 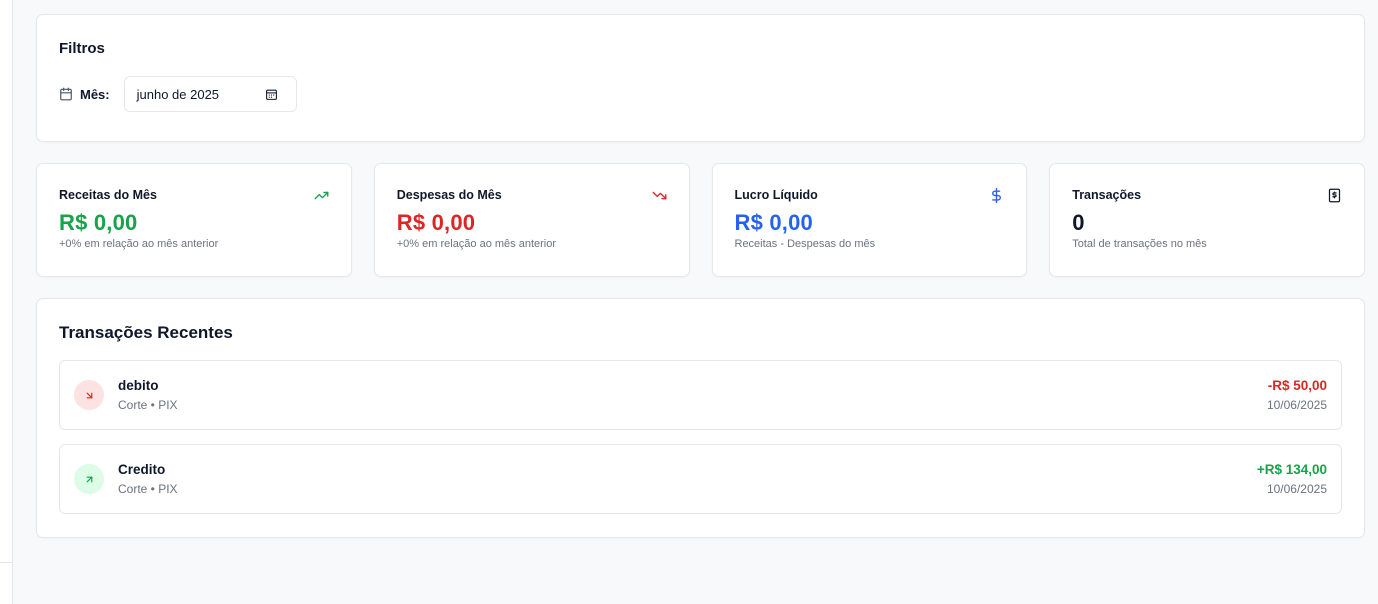 I want to click on calendar-icon, so click(x=66, y=94).